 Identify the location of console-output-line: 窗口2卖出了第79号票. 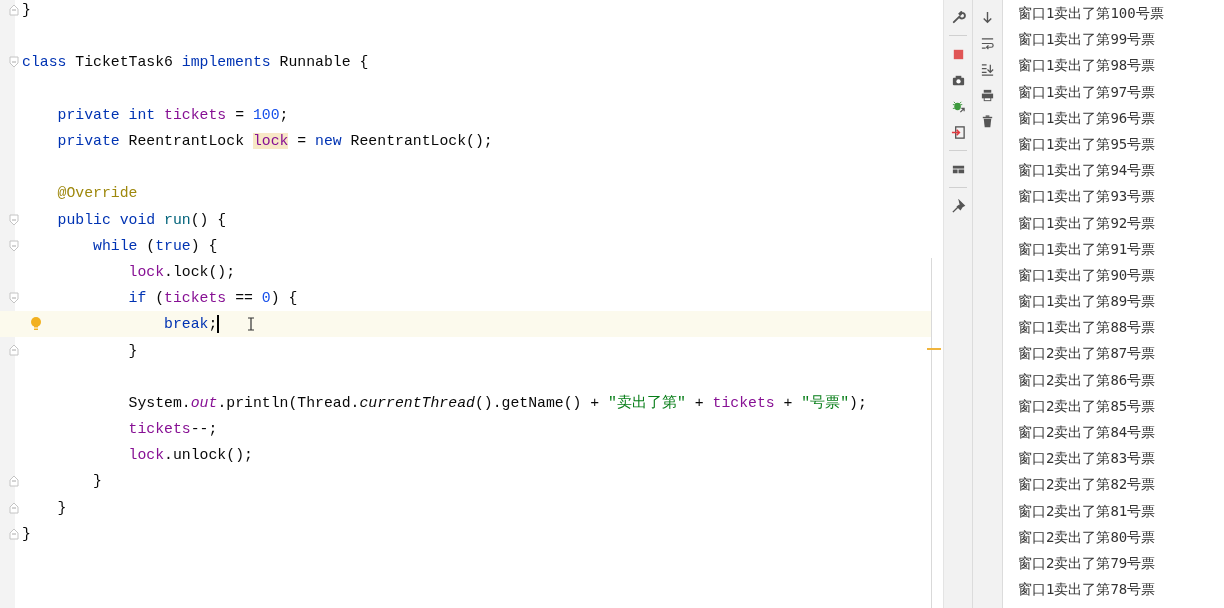
(1087, 562).